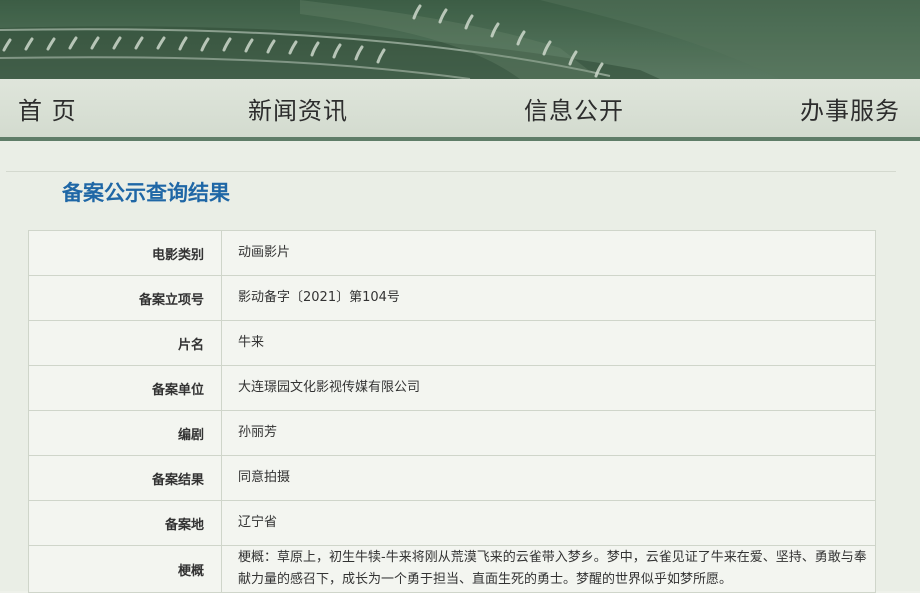  What do you see at coordinates (125, 343) in the screenshot?
I see `field-label-film-title: 片名` at bounding box center [125, 343].